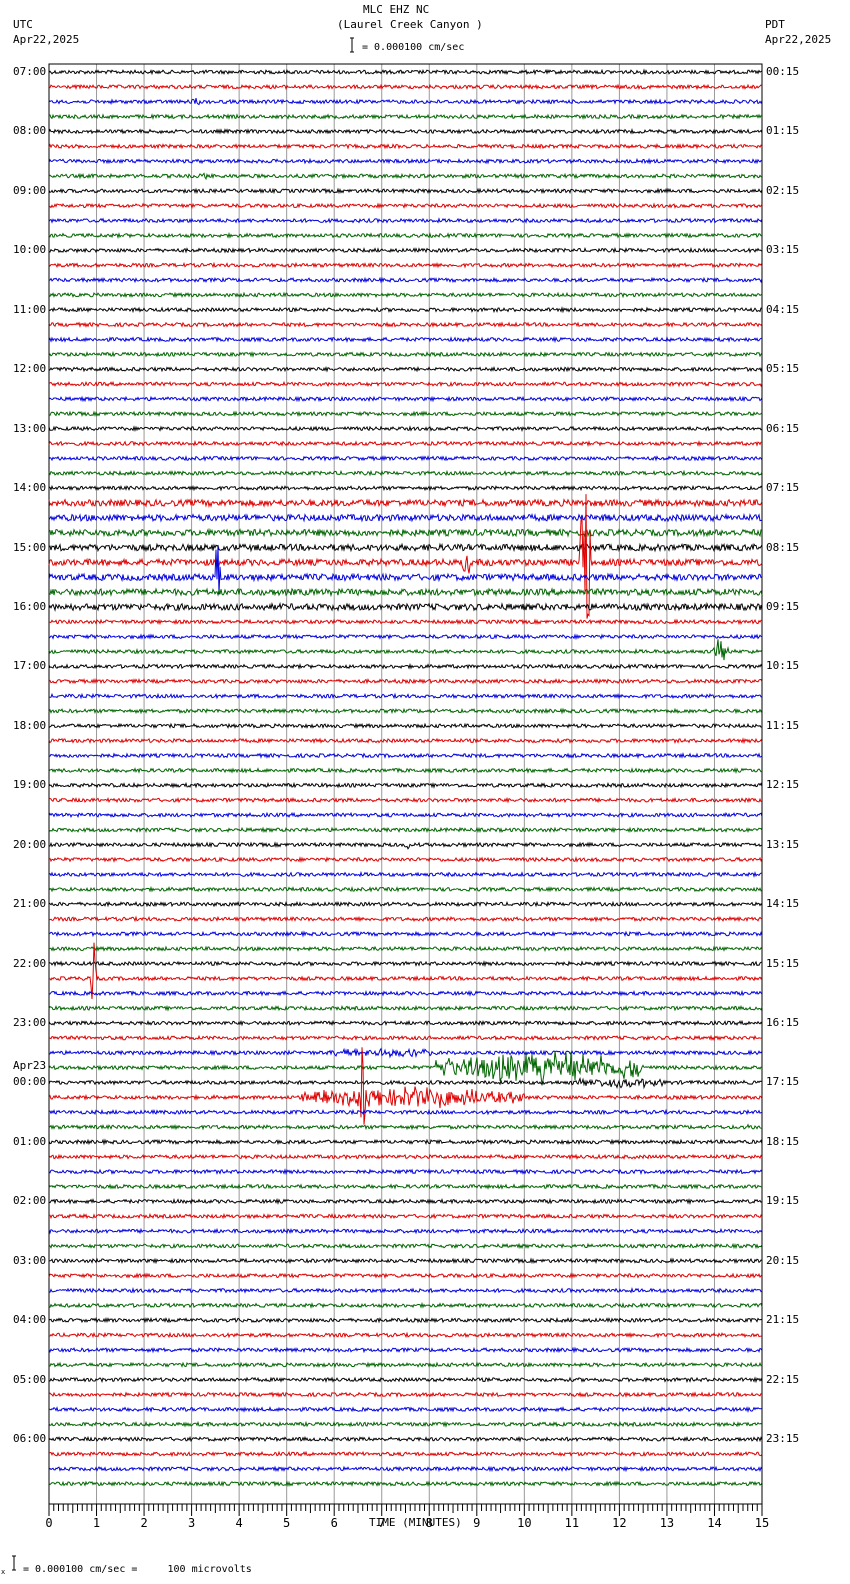 This screenshot has width=850, height=1584. What do you see at coordinates (96, 1523) in the screenshot?
I see `x-tick-label: 1` at bounding box center [96, 1523].